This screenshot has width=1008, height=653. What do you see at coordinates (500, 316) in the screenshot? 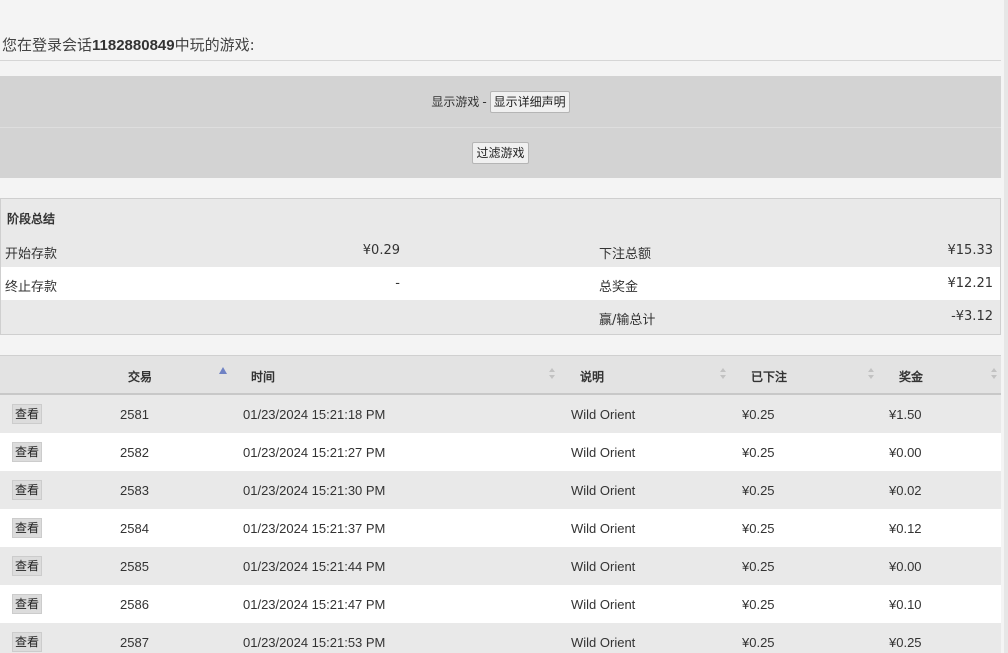
I see `summary-row-net: 赢/输总计 -¥3.12` at bounding box center [500, 316].